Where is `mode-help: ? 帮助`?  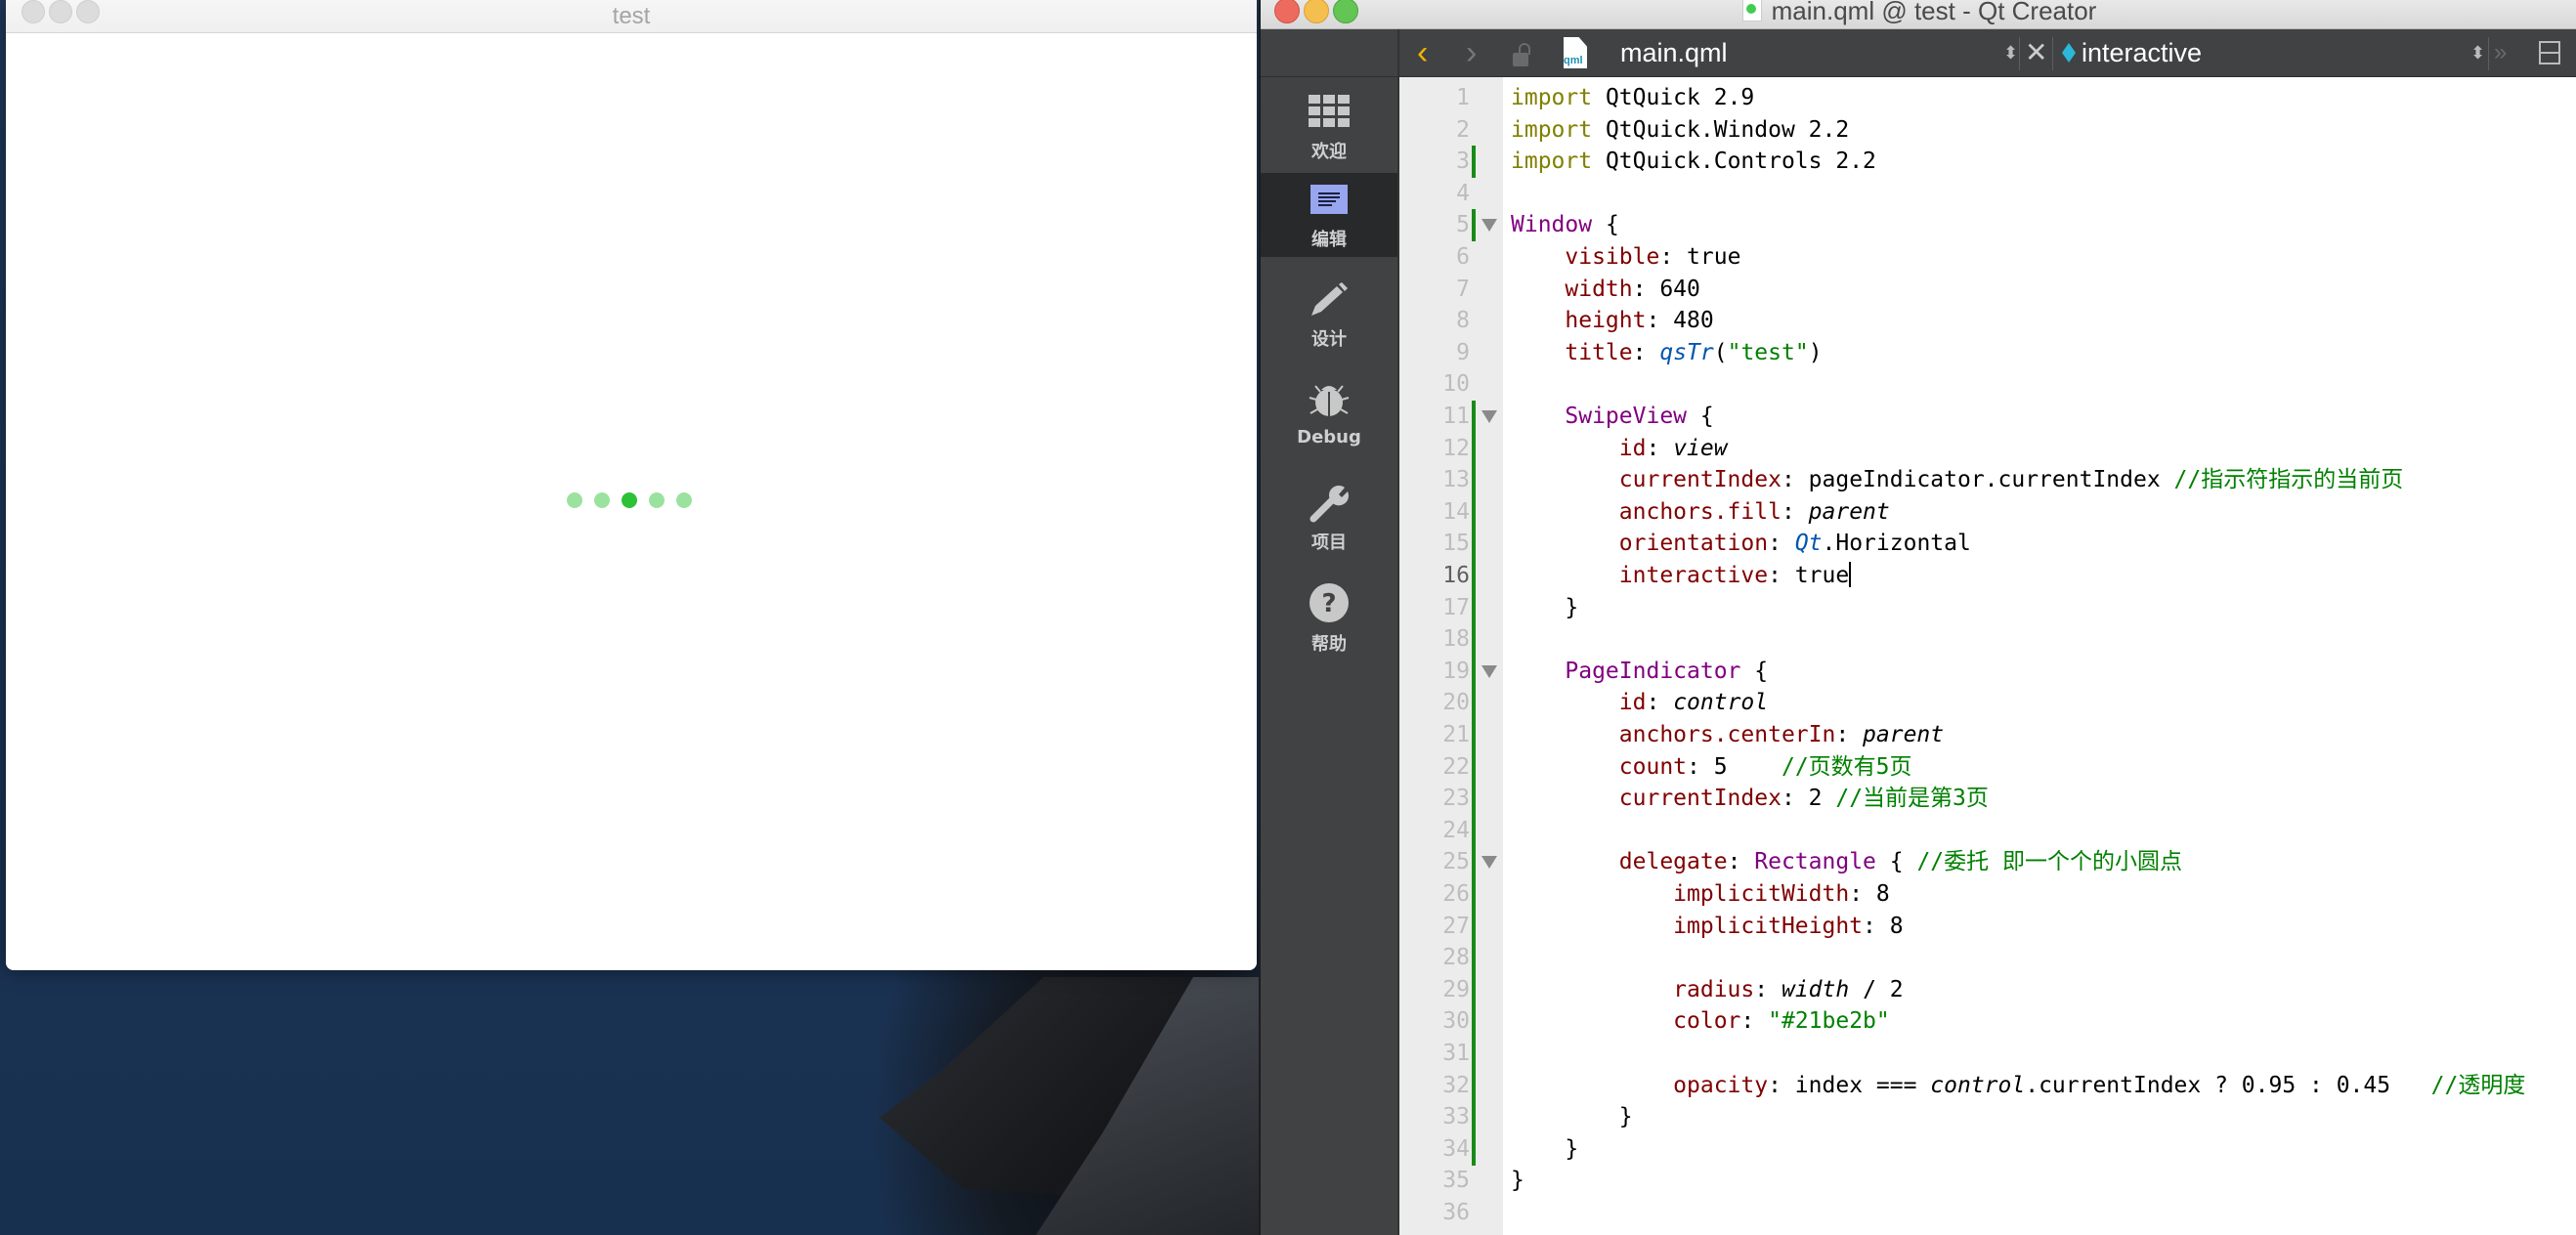
mode-help: ? 帮助 is located at coordinates (1329, 618).